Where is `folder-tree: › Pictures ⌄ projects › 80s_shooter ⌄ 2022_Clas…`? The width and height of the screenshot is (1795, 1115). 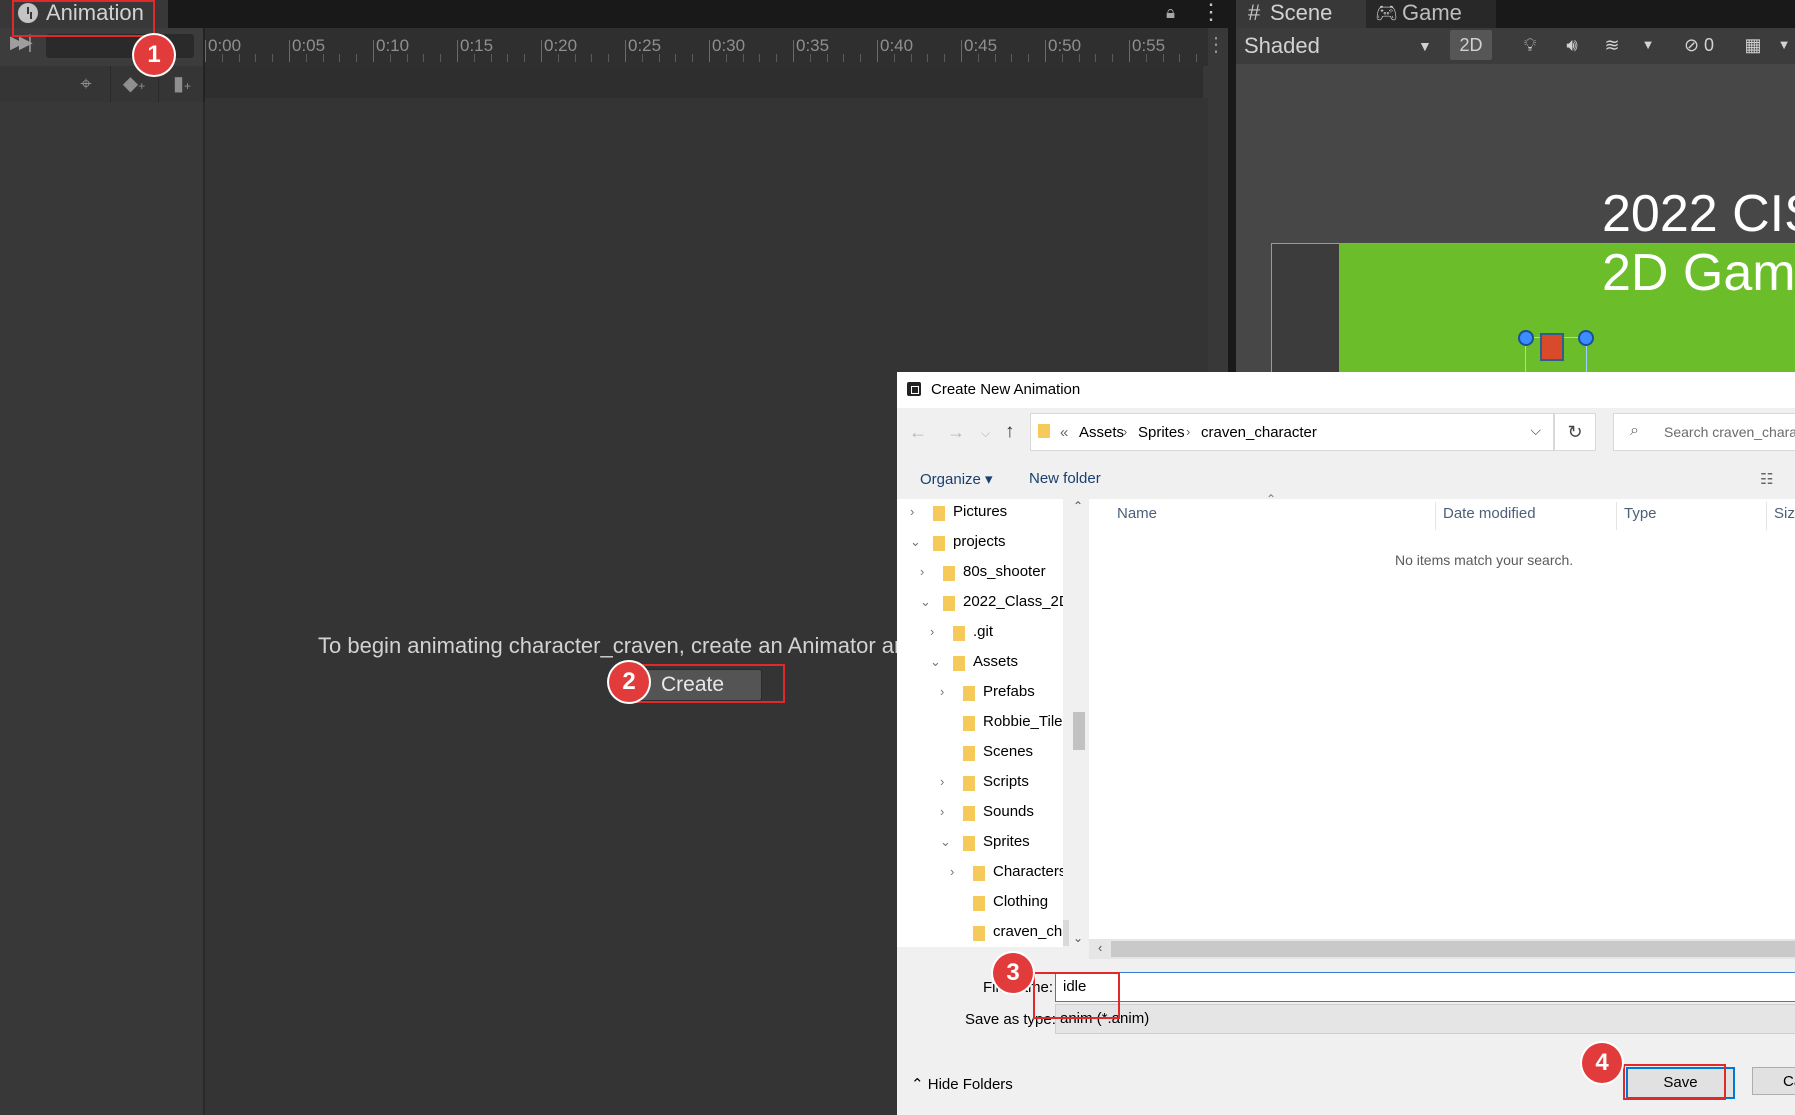 folder-tree: › Pictures ⌄ projects › 80s_shooter ⌄ 2022_Clas… is located at coordinates (980, 723).